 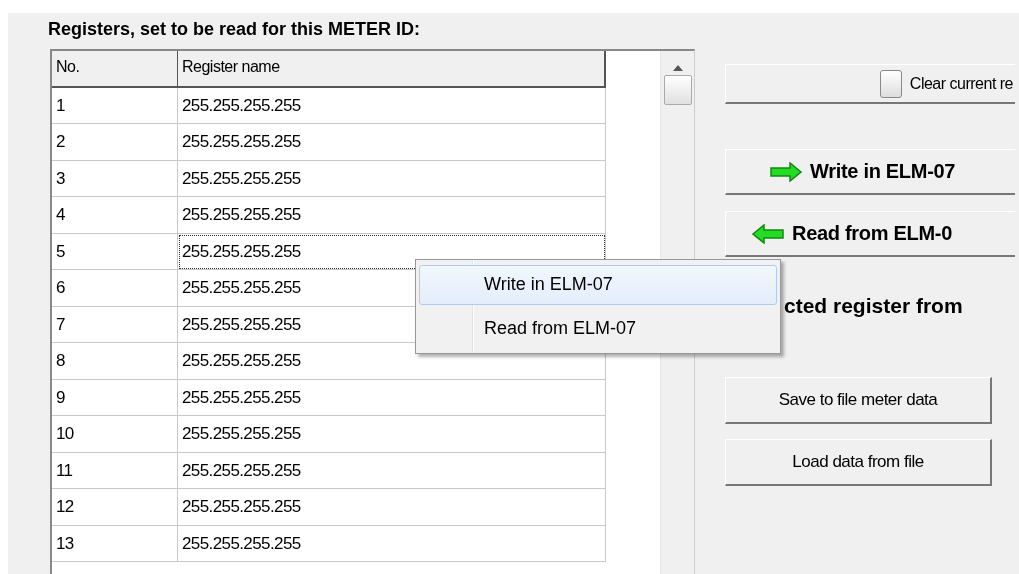 What do you see at coordinates (870, 84) in the screenshot?
I see `clear-button: Clear current re` at bounding box center [870, 84].